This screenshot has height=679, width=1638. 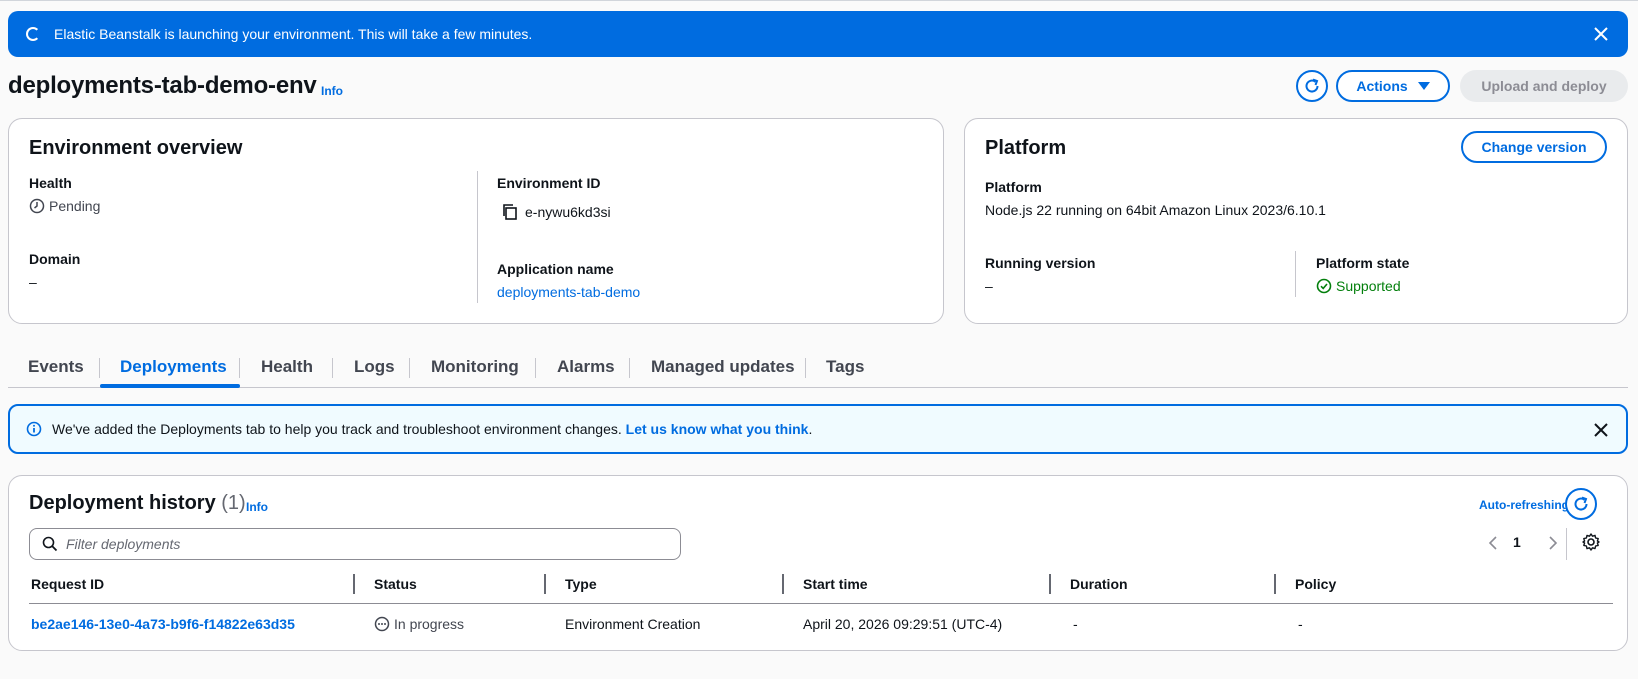 What do you see at coordinates (162, 85) in the screenshot?
I see `page-title: deployments-tab-demo-env` at bounding box center [162, 85].